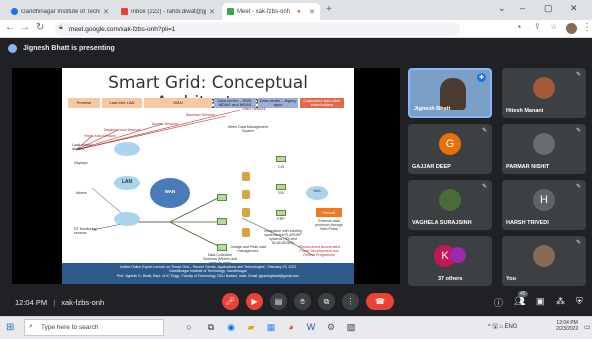  What do you see at coordinates (311, 327) in the screenshot?
I see `word-icon: W` at bounding box center [311, 327].